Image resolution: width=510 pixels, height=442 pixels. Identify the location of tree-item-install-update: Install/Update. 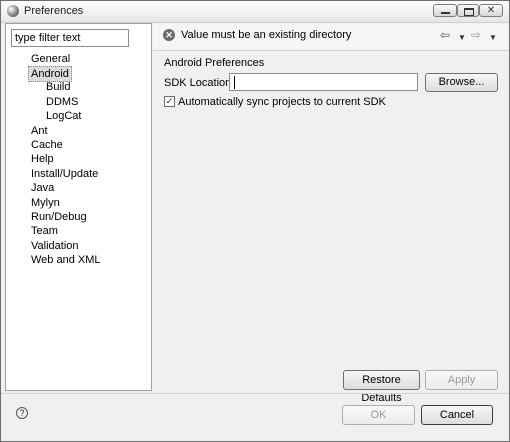
(64, 174).